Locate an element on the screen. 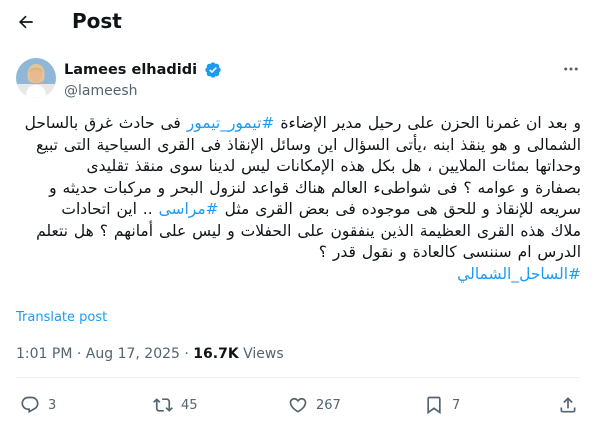 This screenshot has width=596, height=430. more-horizontal-icon is located at coordinates (571, 69).